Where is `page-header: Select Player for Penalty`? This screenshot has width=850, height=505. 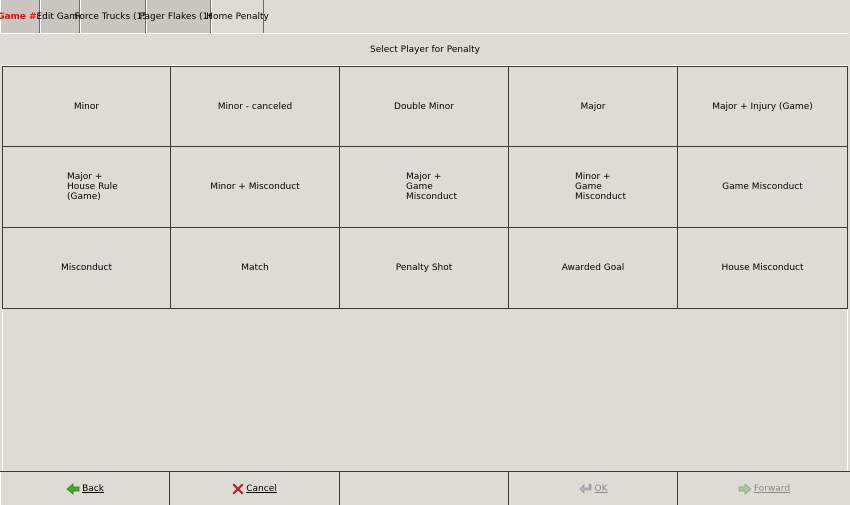 page-header: Select Player for Penalty is located at coordinates (425, 49).